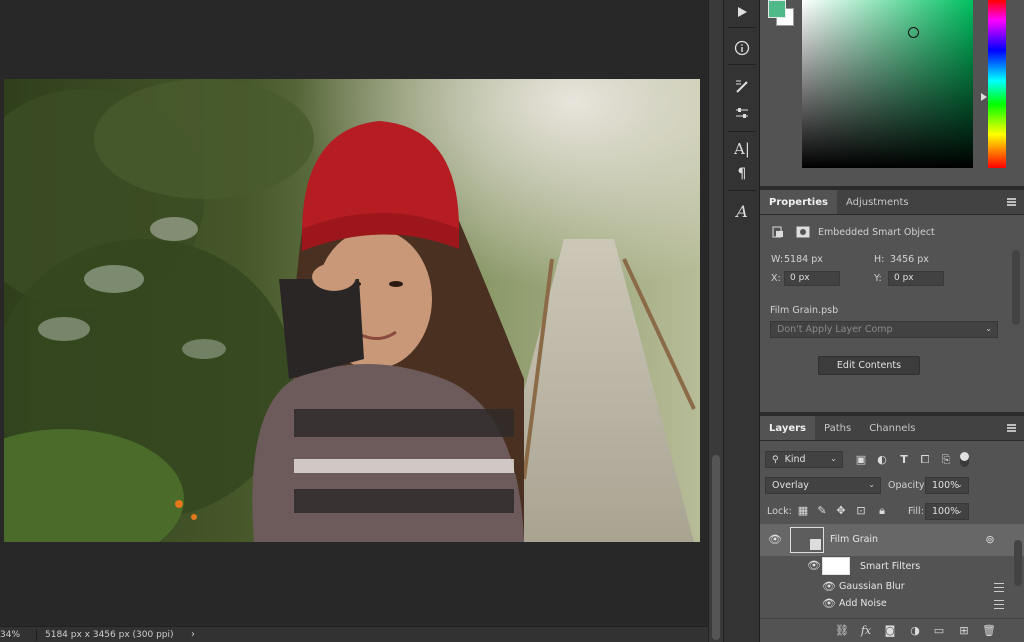 This screenshot has width=1024, height=642. Describe the element at coordinates (803, 232) in the screenshot. I see `mask-icon` at that location.